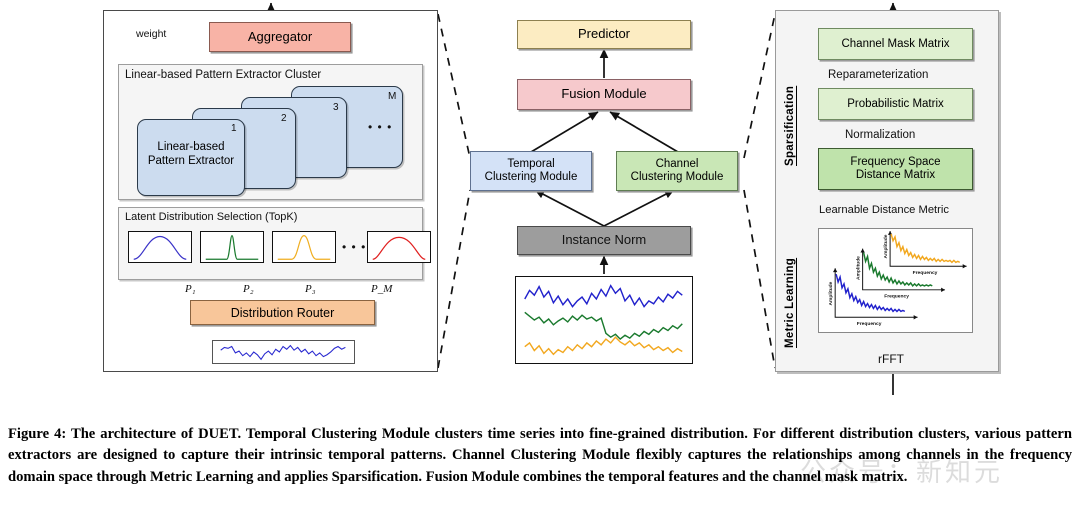 This screenshot has width=1080, height=522. I want to click on temporal-clustering-module-box: Temporal Clustering Module, so click(531, 171).